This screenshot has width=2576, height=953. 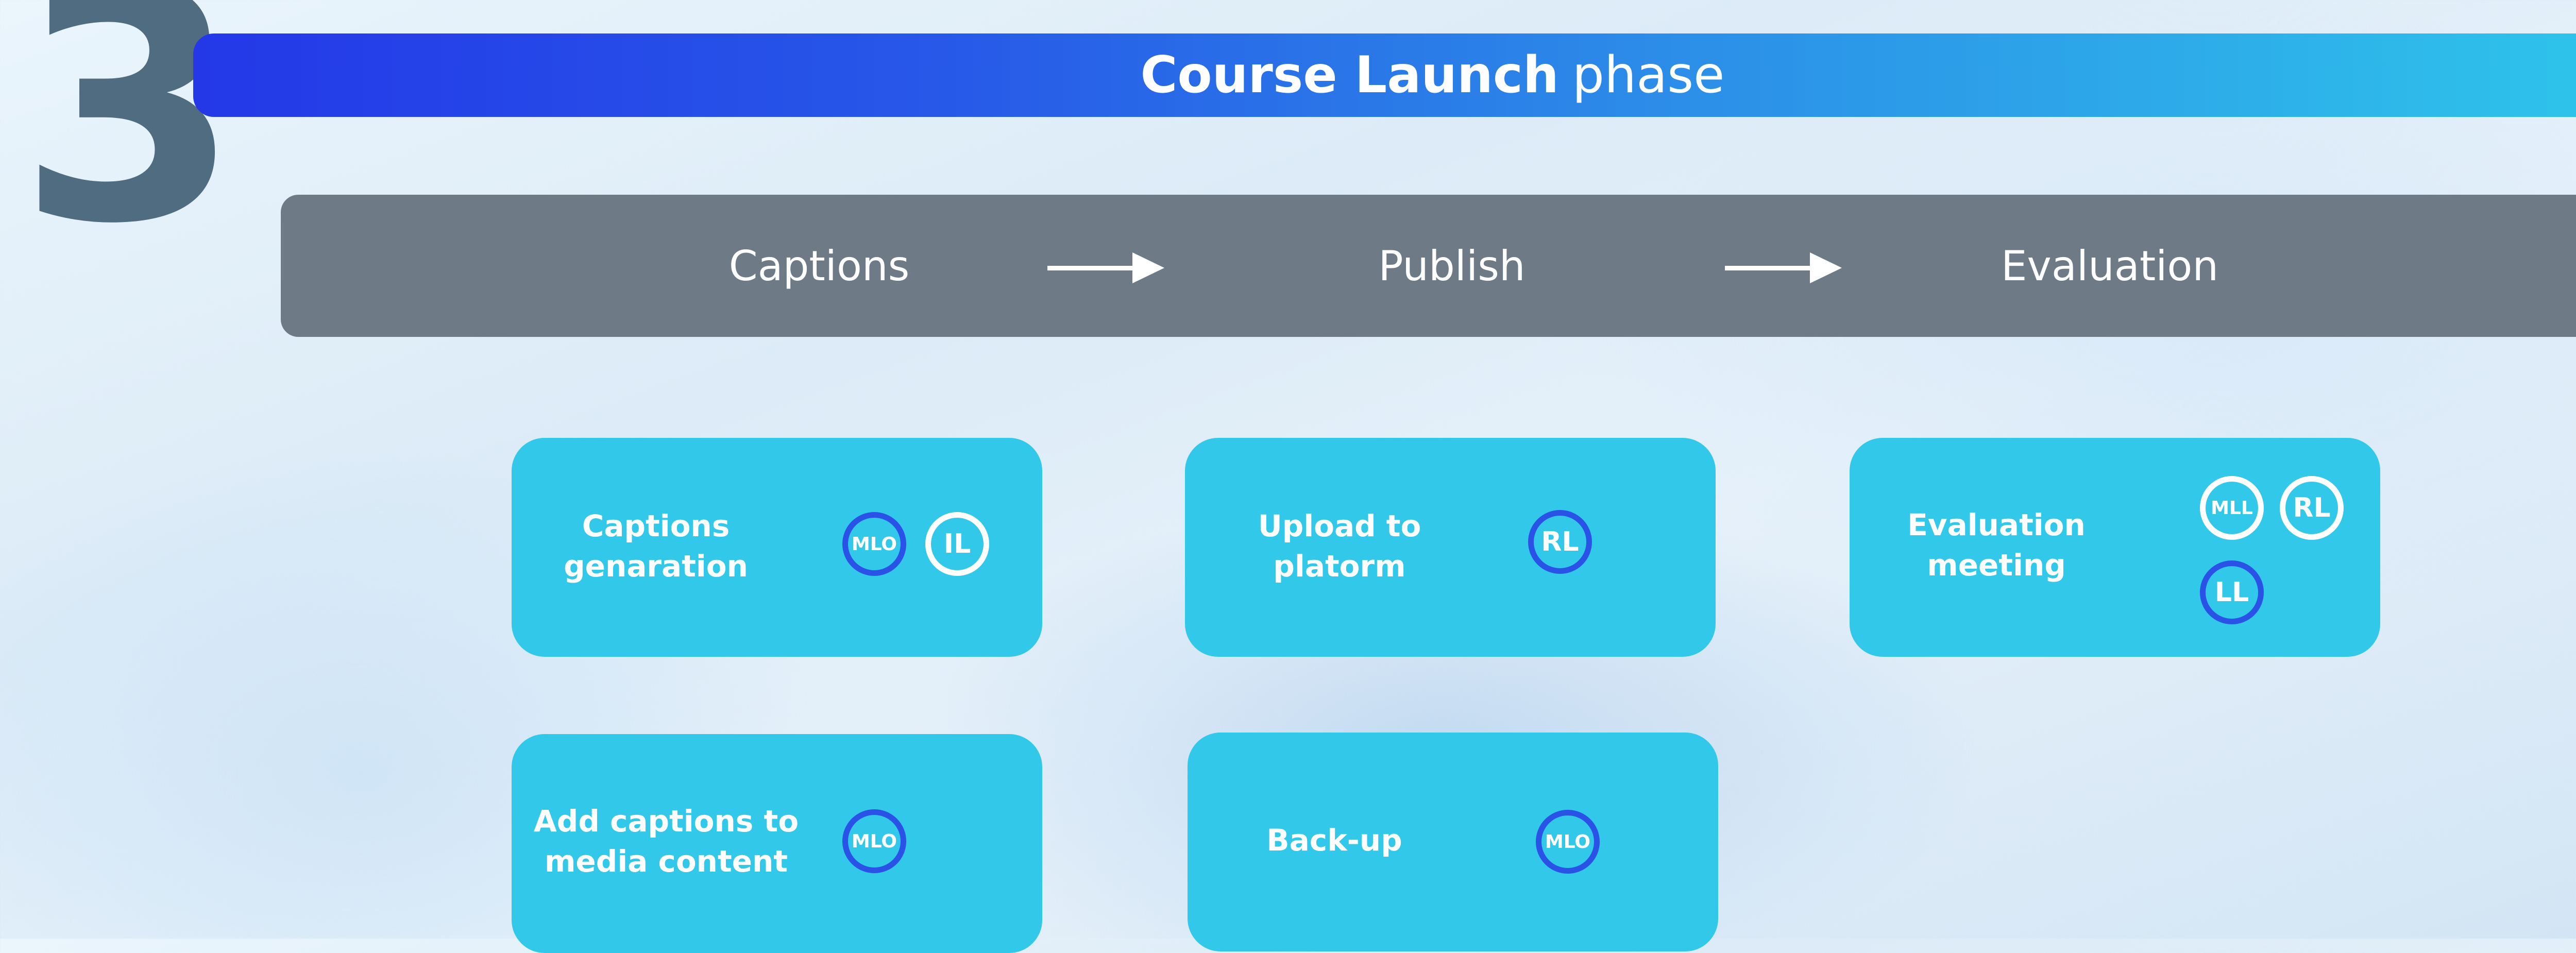 I want to click on card-label-line: media content, so click(x=666, y=861).